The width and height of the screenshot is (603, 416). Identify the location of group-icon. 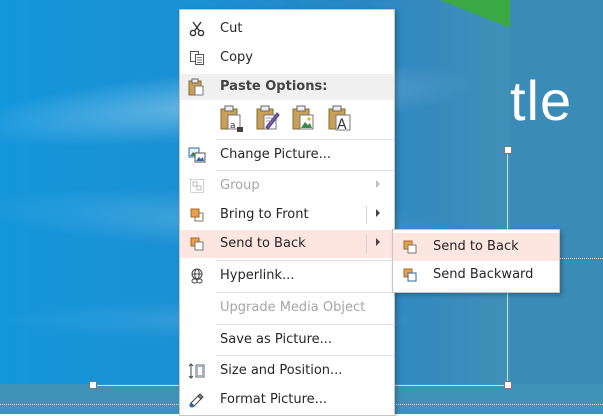
(197, 186).